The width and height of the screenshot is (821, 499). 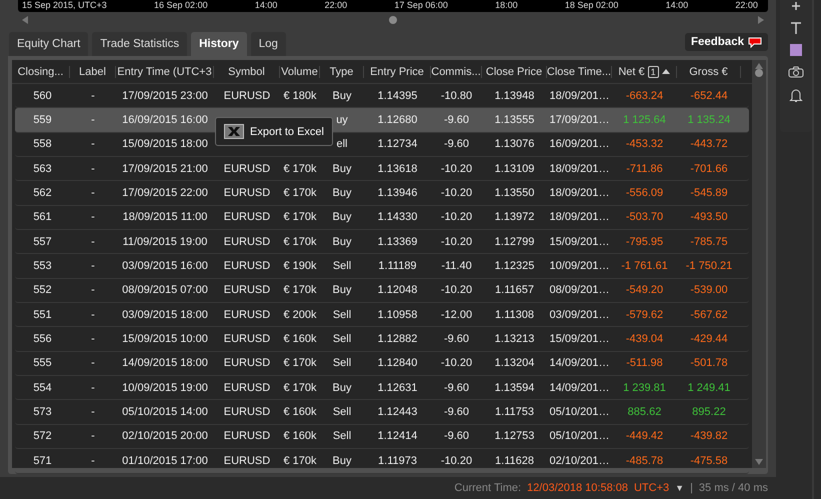 I want to click on table-cell-text: 1 249.41, so click(x=709, y=388).